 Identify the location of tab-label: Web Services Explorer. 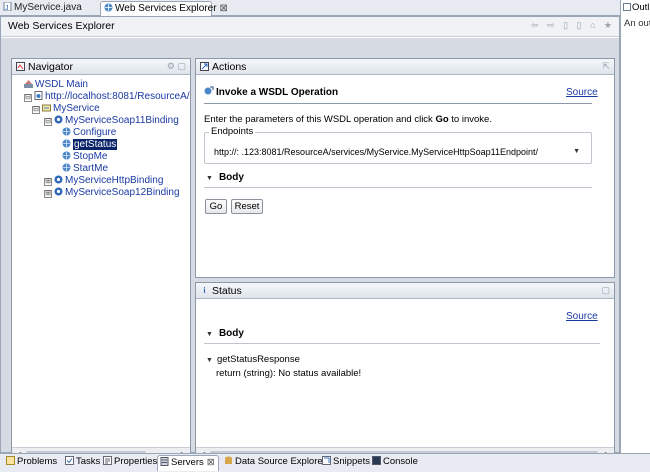
(166, 8).